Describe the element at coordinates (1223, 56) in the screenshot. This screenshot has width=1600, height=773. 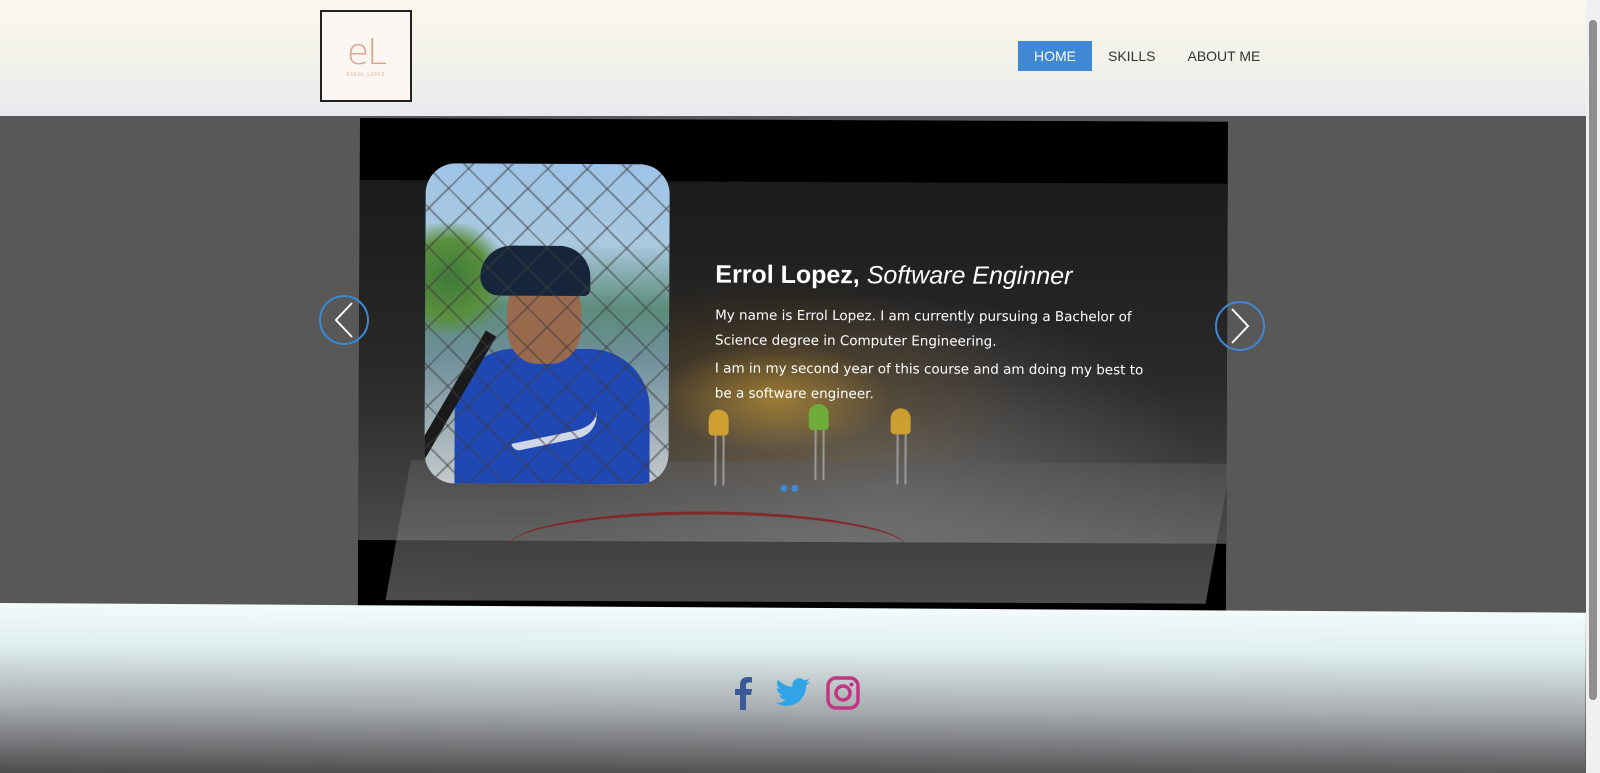
I see `nav-about-me: ABOUT ME` at that location.